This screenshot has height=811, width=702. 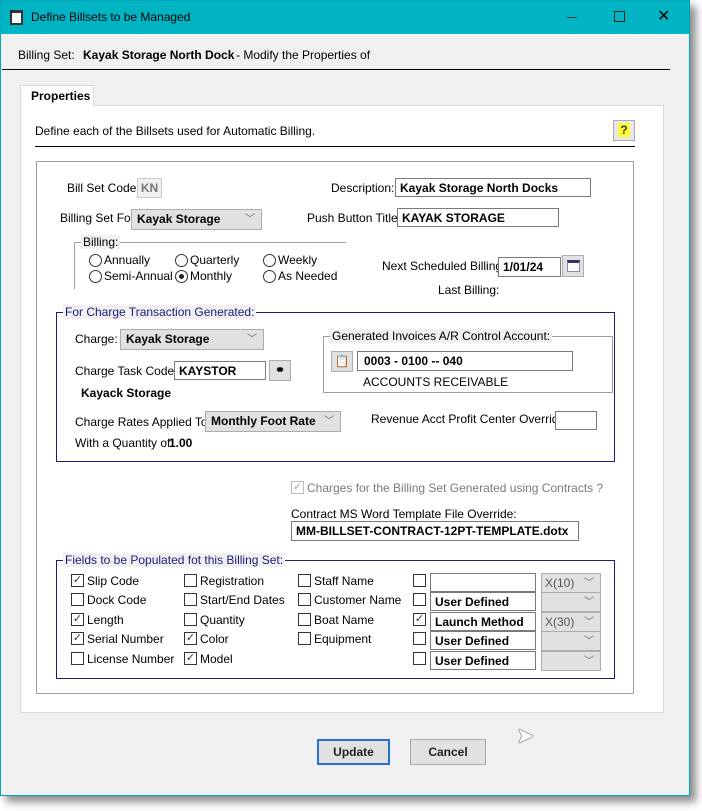 What do you see at coordinates (263, 421) in the screenshot?
I see `rates-value: Monthly Foot Rate` at bounding box center [263, 421].